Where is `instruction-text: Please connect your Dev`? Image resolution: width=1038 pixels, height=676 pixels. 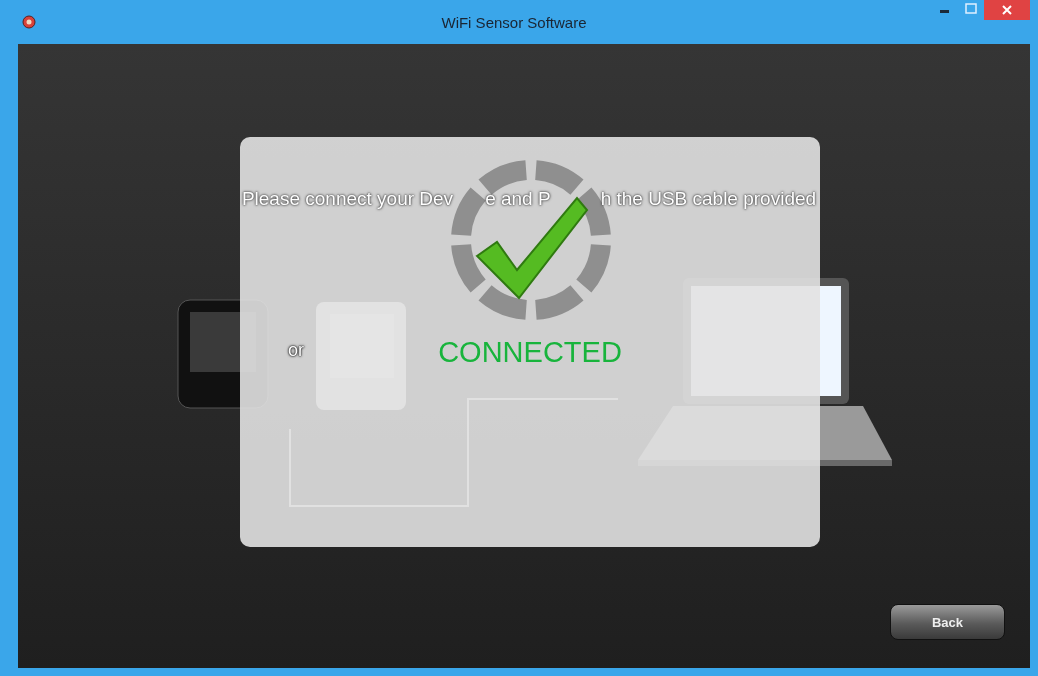 instruction-text: Please connect your Dev is located at coordinates (347, 199).